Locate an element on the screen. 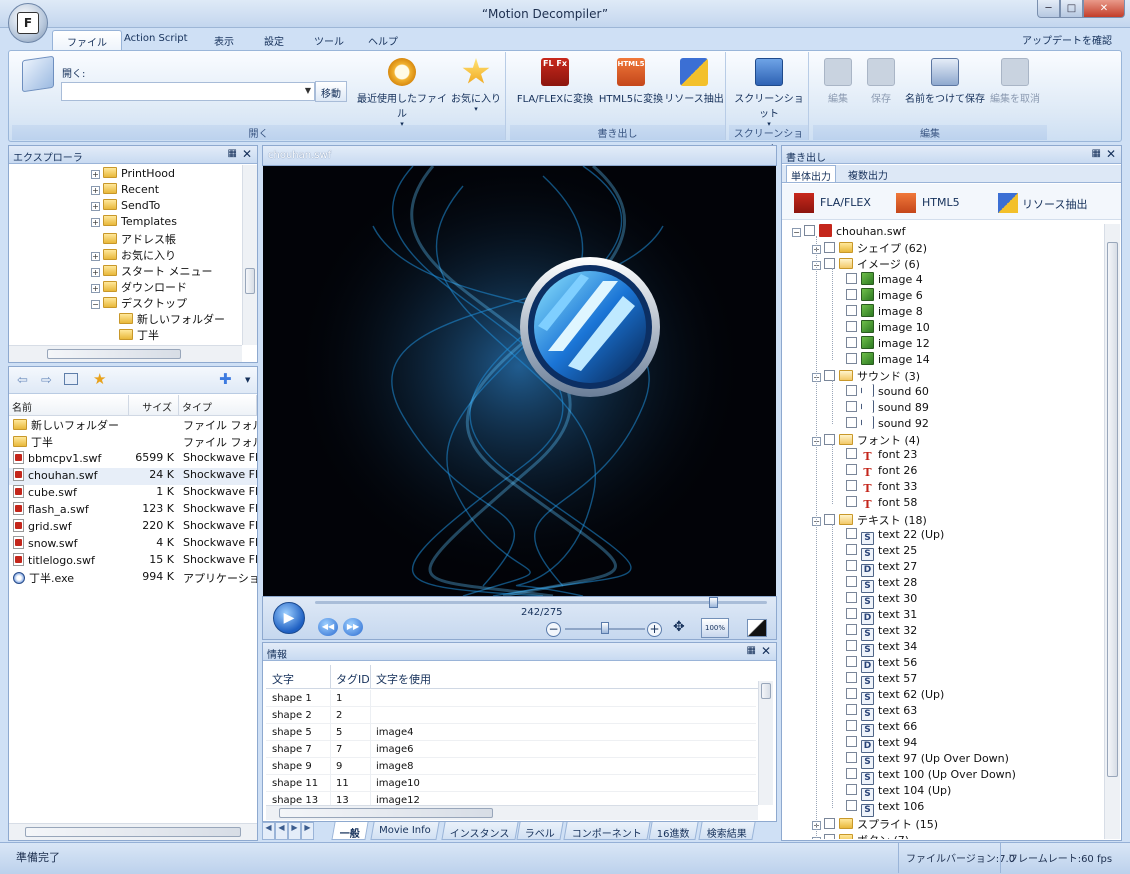 Image resolution: width=1130 pixels, height=874 pixels. tab-label: ラベル is located at coordinates (540, 831).